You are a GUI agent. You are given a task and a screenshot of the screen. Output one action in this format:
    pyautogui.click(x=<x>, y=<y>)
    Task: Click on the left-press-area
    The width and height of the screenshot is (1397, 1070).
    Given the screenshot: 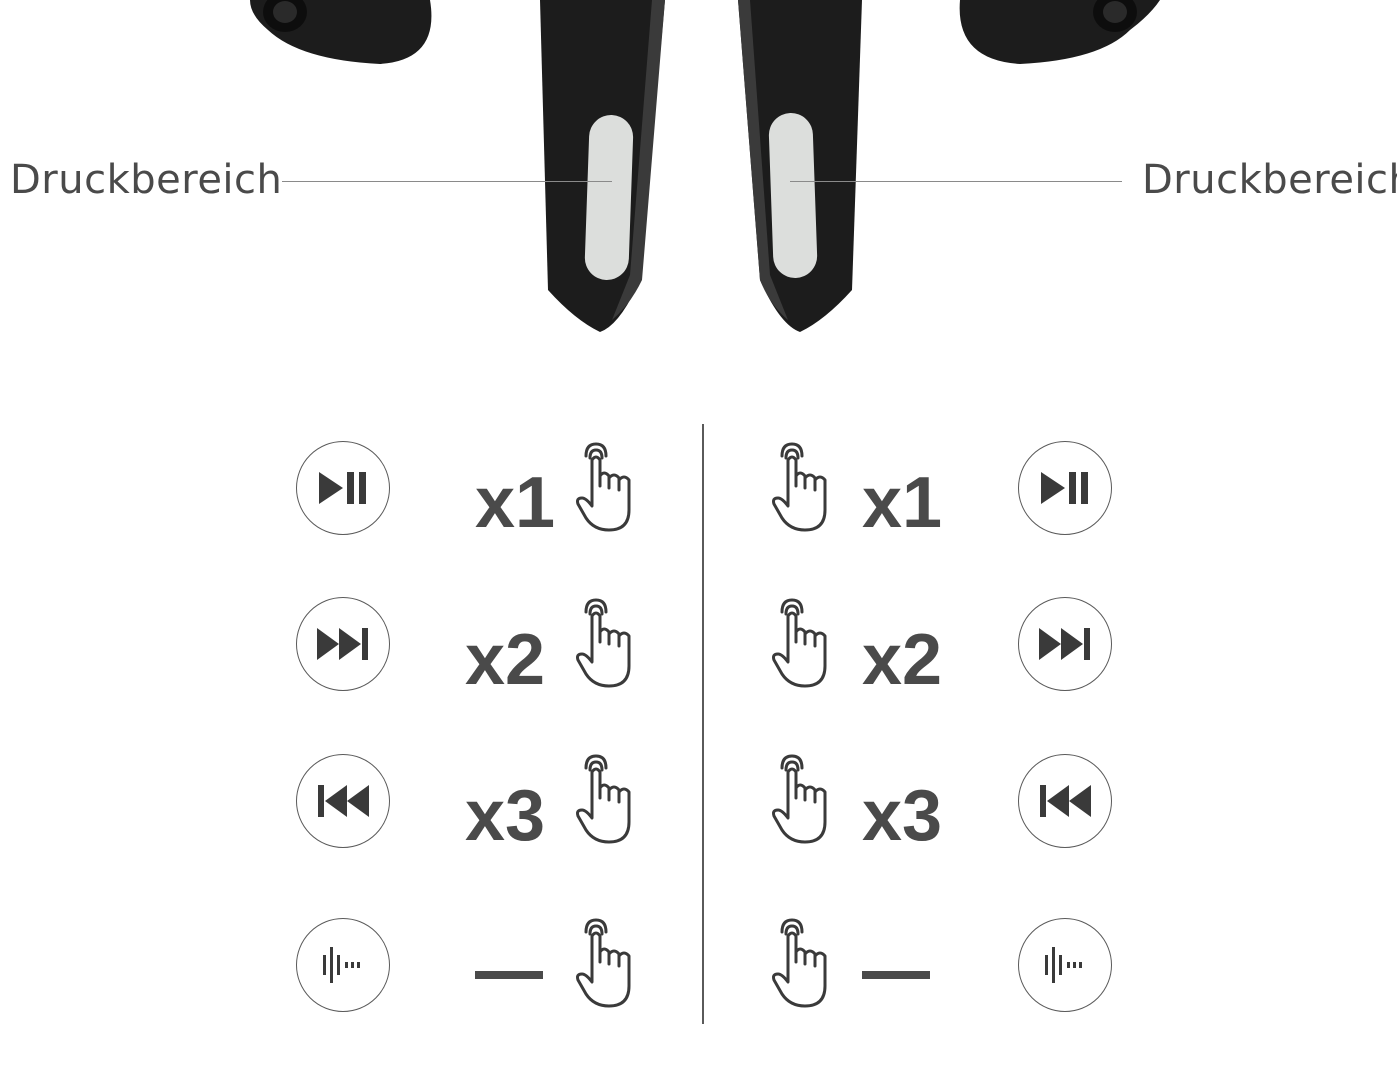 What is the action you would take?
    pyautogui.click(x=609, y=197)
    